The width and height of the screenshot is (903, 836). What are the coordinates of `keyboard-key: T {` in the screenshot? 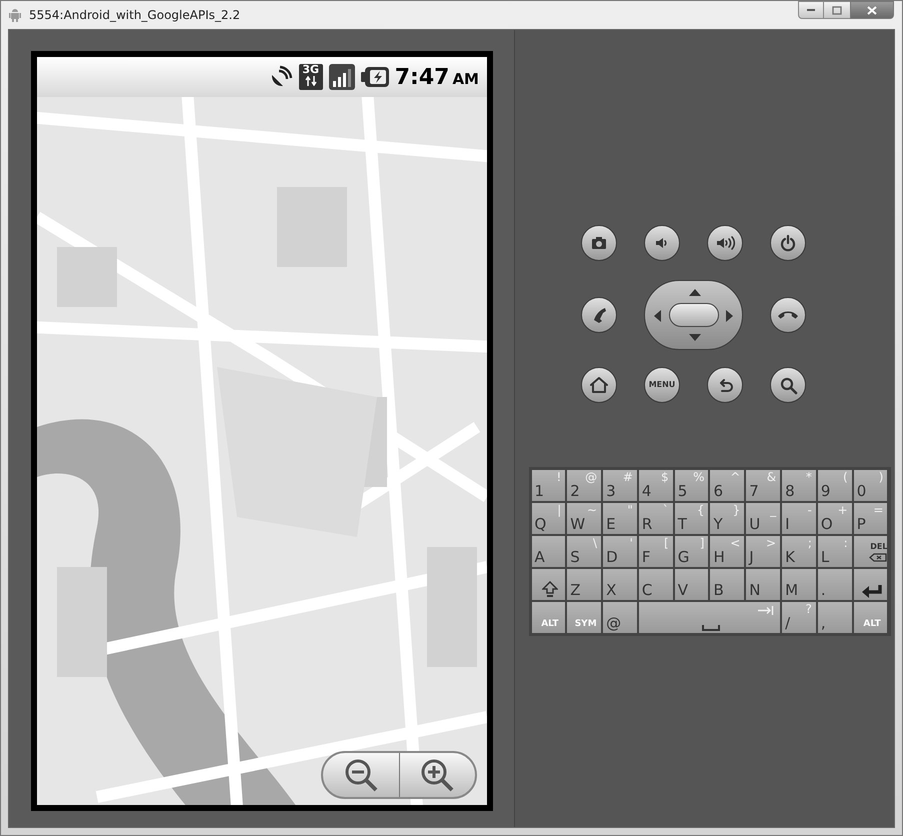 It's located at (691, 518).